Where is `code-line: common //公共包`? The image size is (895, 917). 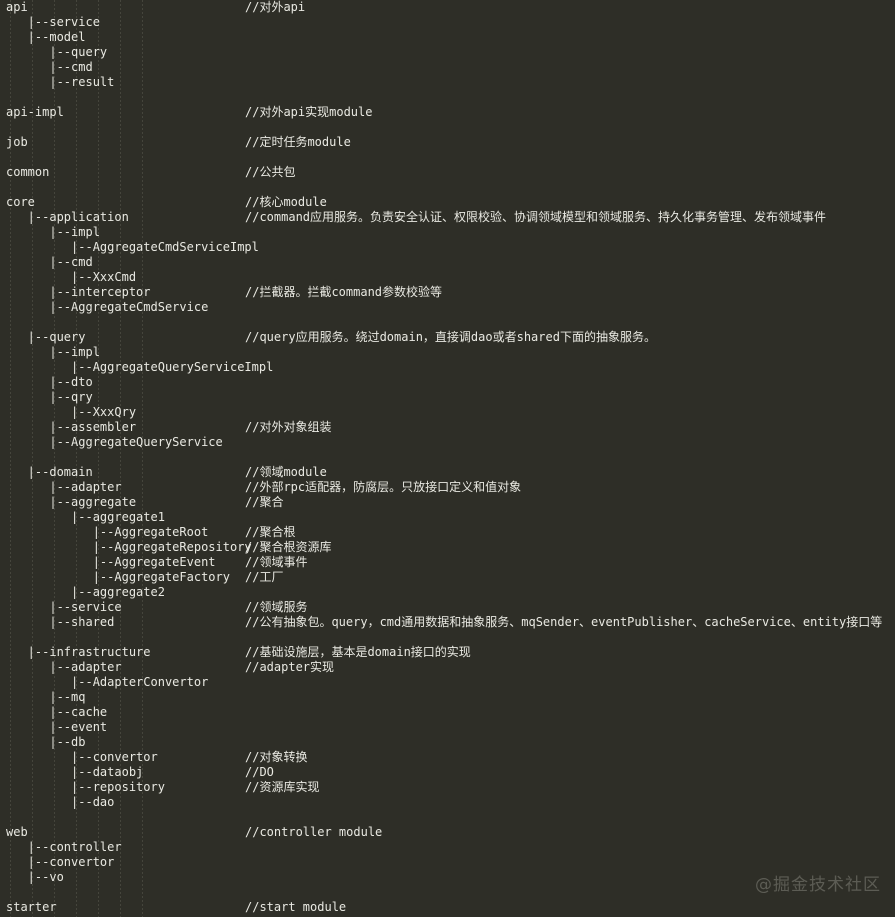
code-line: common //公共包 is located at coordinates (447, 172).